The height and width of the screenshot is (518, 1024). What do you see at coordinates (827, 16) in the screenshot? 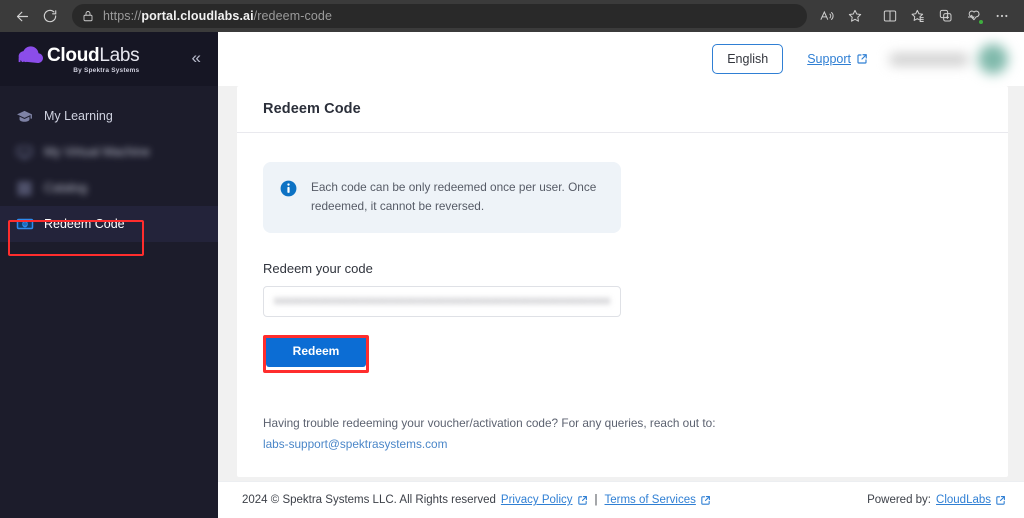
I see `read-aloud-icon` at bounding box center [827, 16].